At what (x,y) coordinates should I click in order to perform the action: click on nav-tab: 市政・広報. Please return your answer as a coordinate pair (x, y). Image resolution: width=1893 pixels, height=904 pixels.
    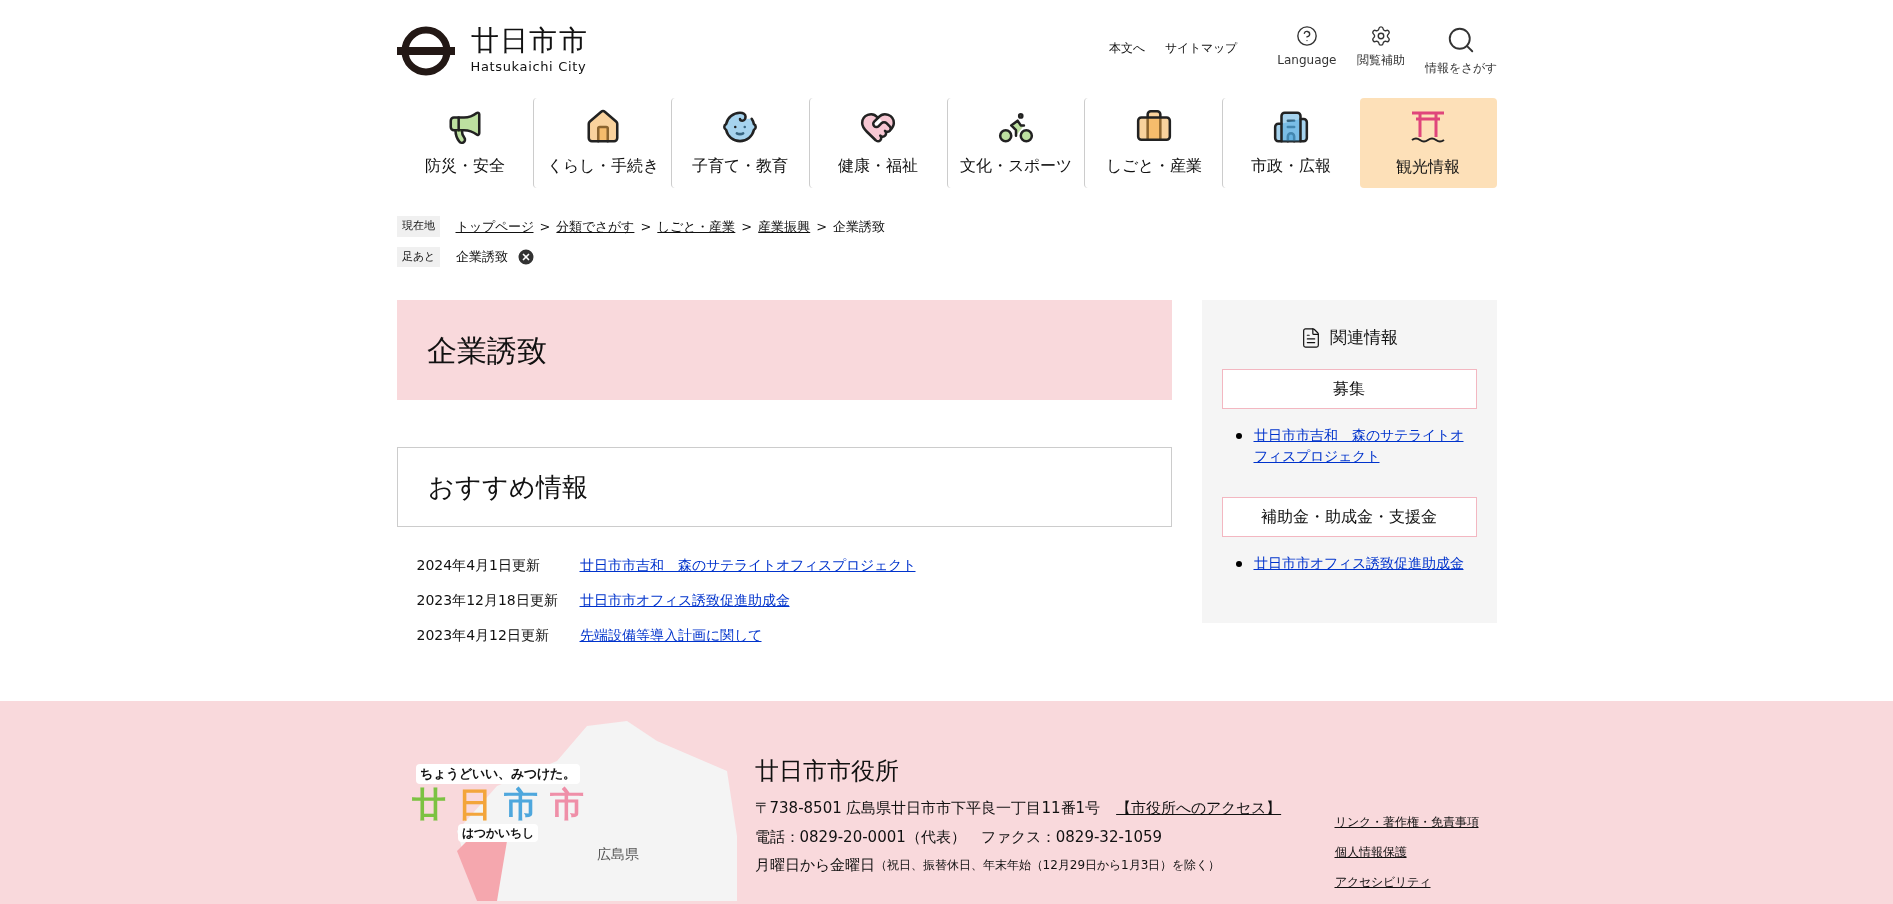
    Looking at the image, I should click on (1291, 143).